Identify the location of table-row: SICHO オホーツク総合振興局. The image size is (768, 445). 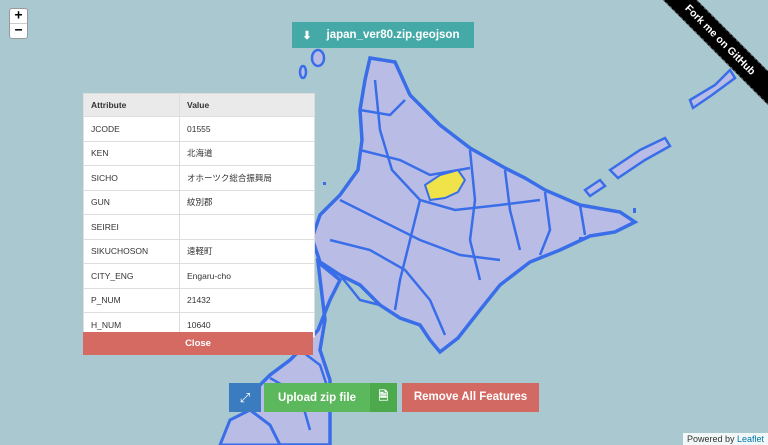
(199, 177).